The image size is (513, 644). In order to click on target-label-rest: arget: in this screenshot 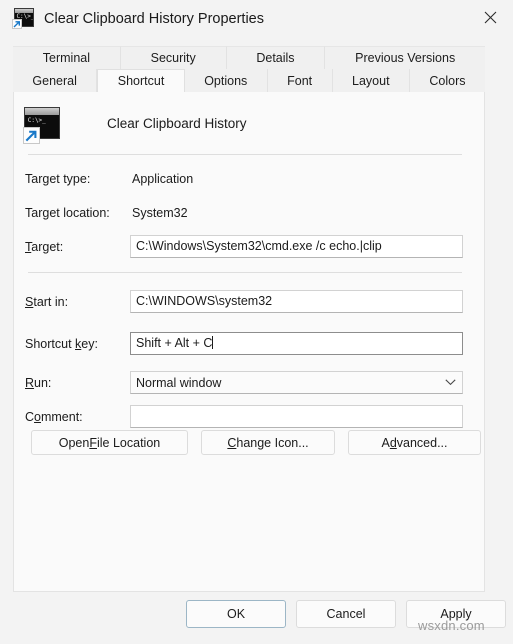, I will do `click(47, 247)`.